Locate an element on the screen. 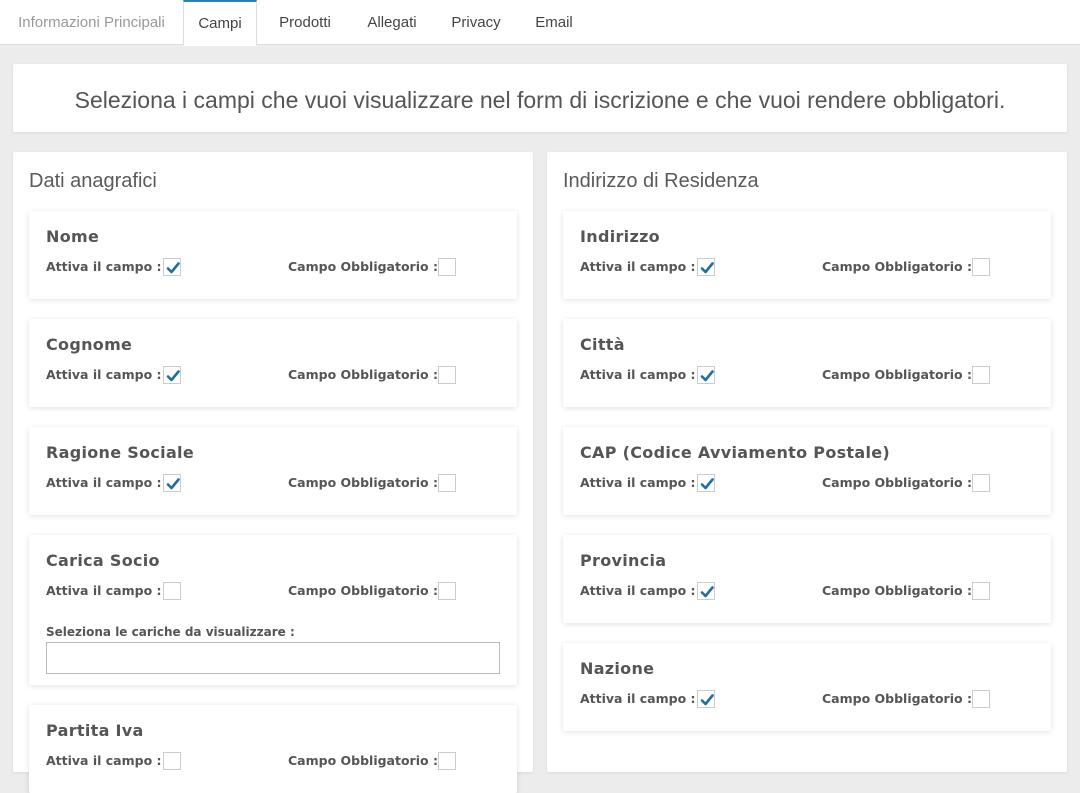  tab-campi: Campi is located at coordinates (220, 23).